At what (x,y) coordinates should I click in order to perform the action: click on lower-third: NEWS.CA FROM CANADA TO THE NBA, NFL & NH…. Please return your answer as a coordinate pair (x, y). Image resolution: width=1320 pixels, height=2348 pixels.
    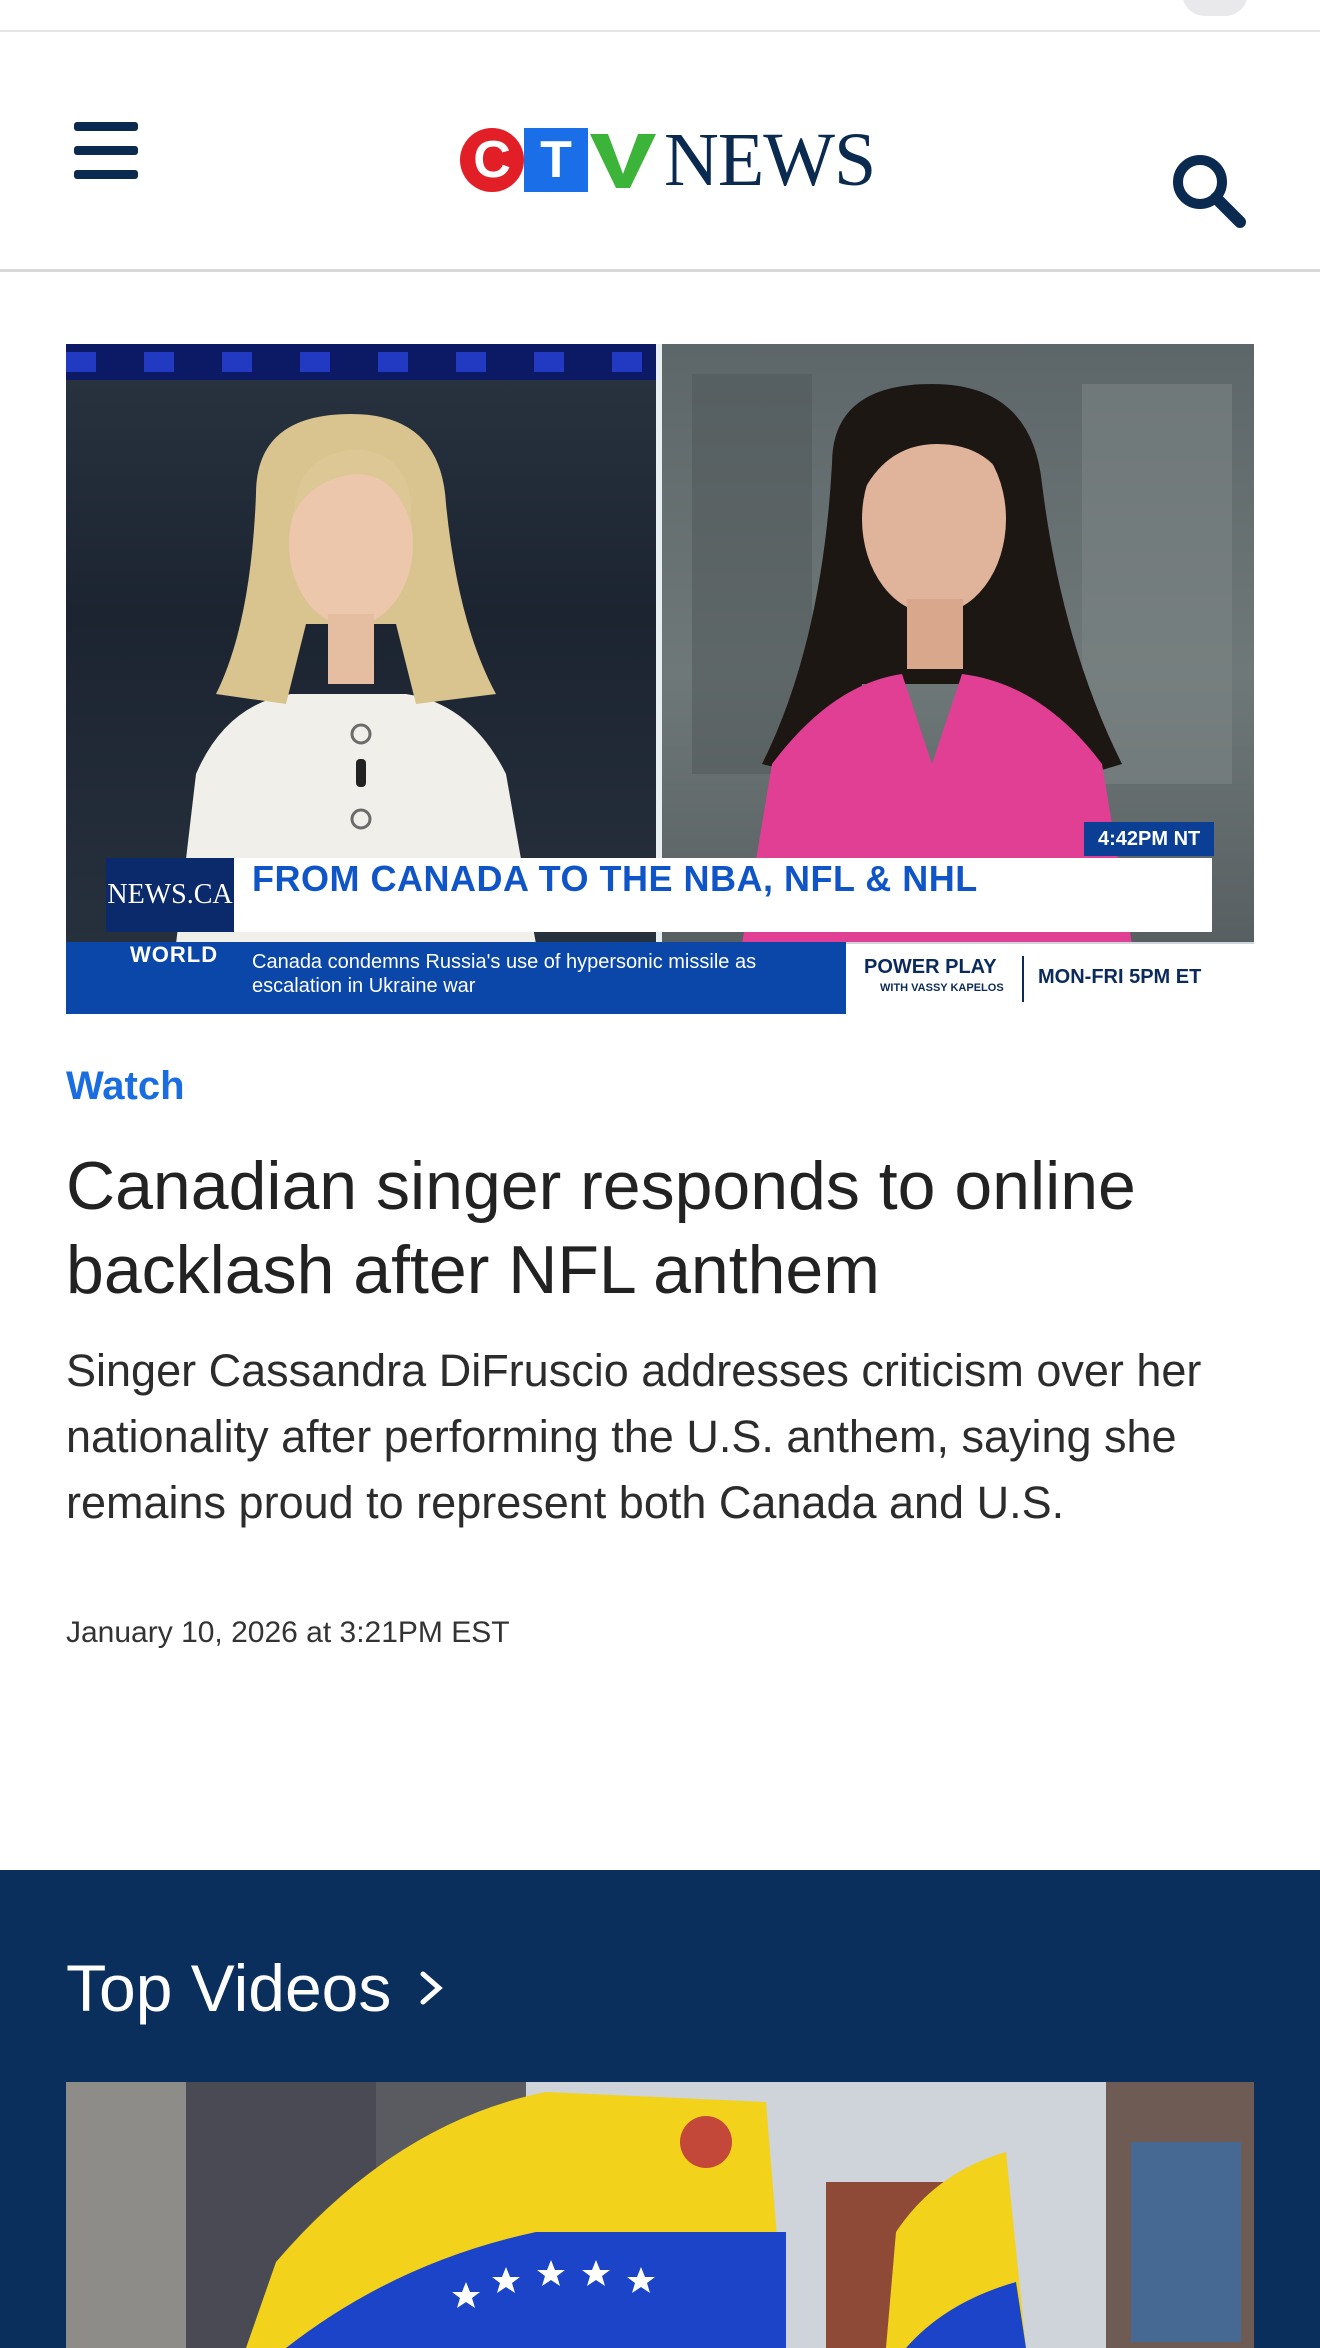
    Looking at the image, I should click on (659, 895).